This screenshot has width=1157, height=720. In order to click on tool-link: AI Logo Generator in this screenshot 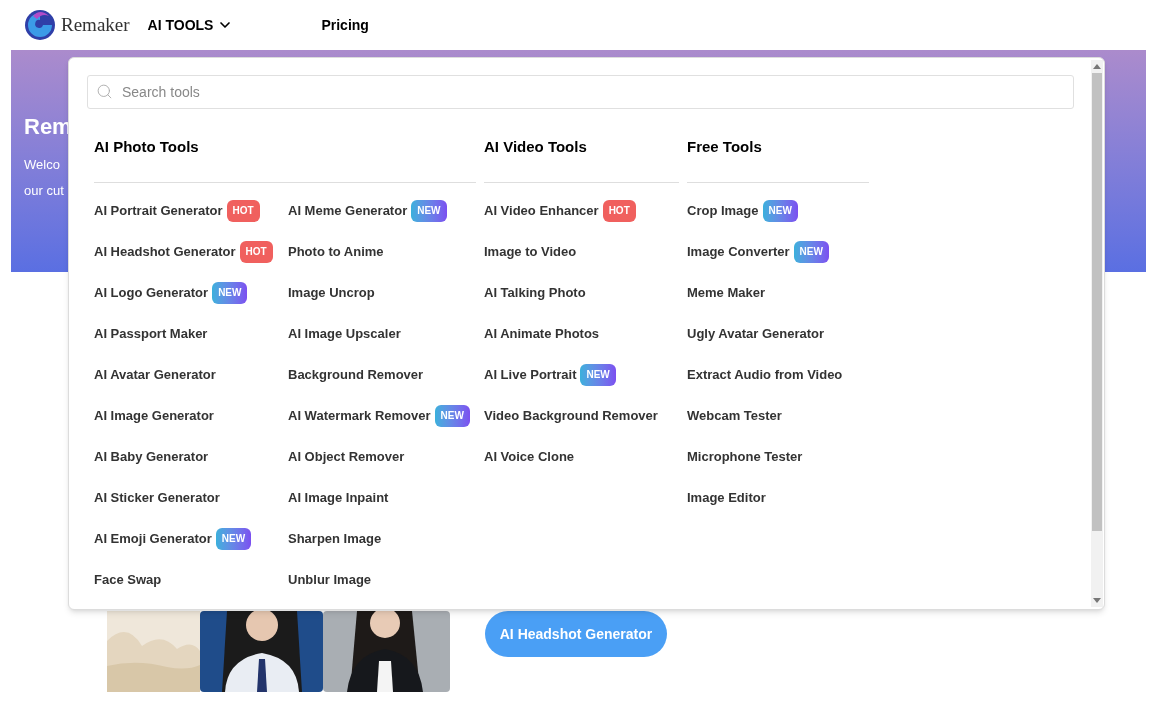, I will do `click(151, 292)`.